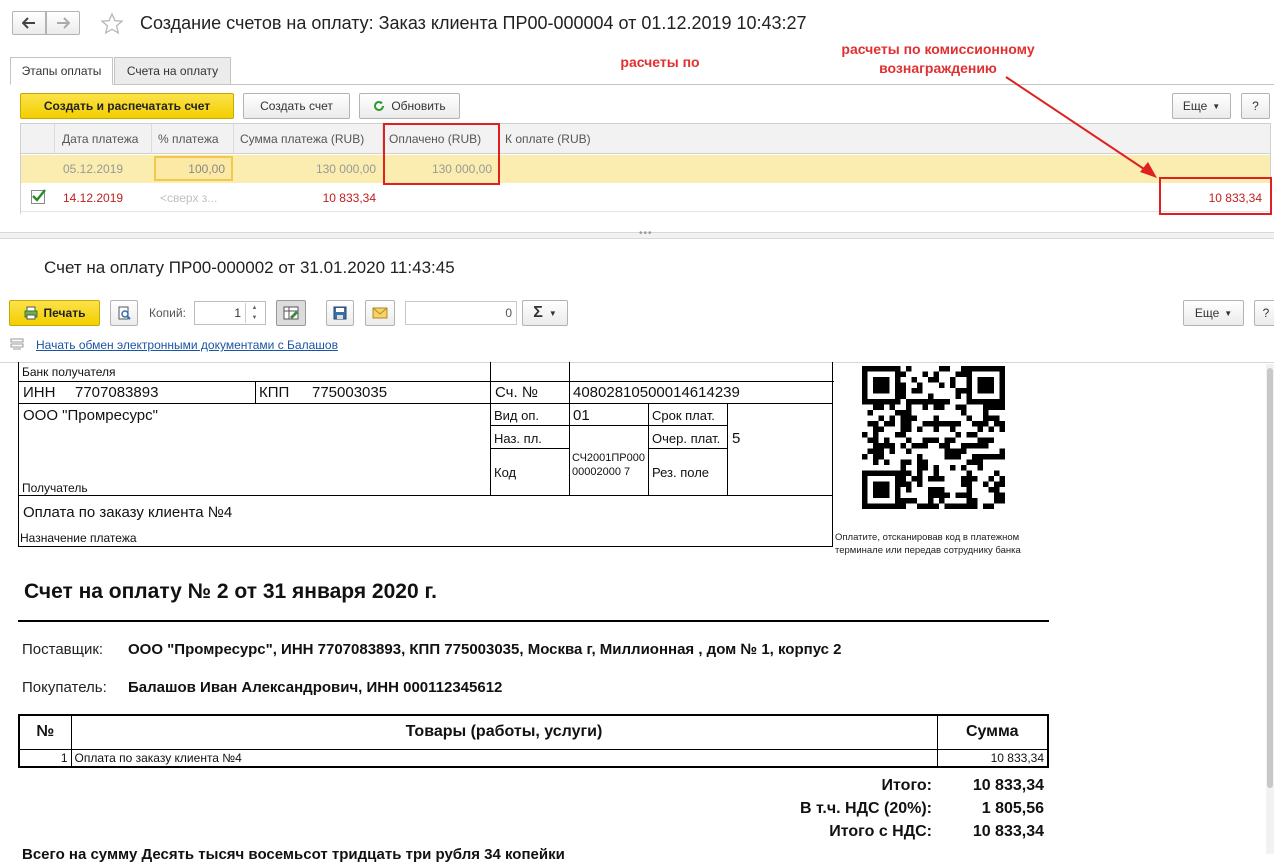  Describe the element at coordinates (69, 372) in the screenshot. I see `bank-receiver-label: Банк получателя` at that location.